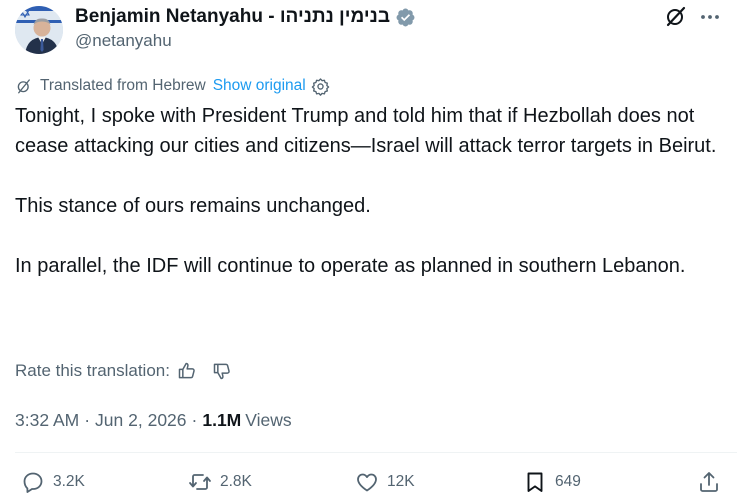  I want to click on share-icon, so click(709, 482).